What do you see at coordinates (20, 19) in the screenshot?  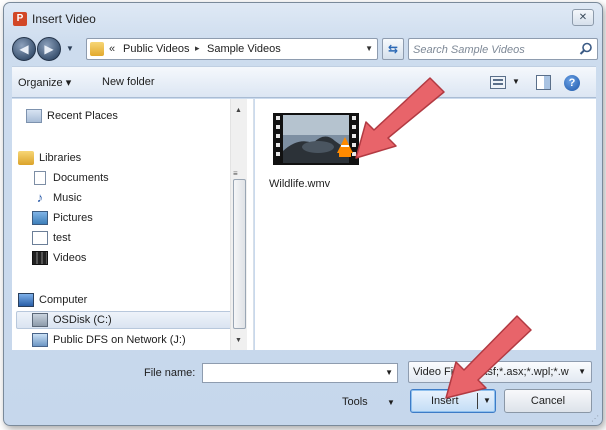 I see `powerpoint-icon: P` at bounding box center [20, 19].